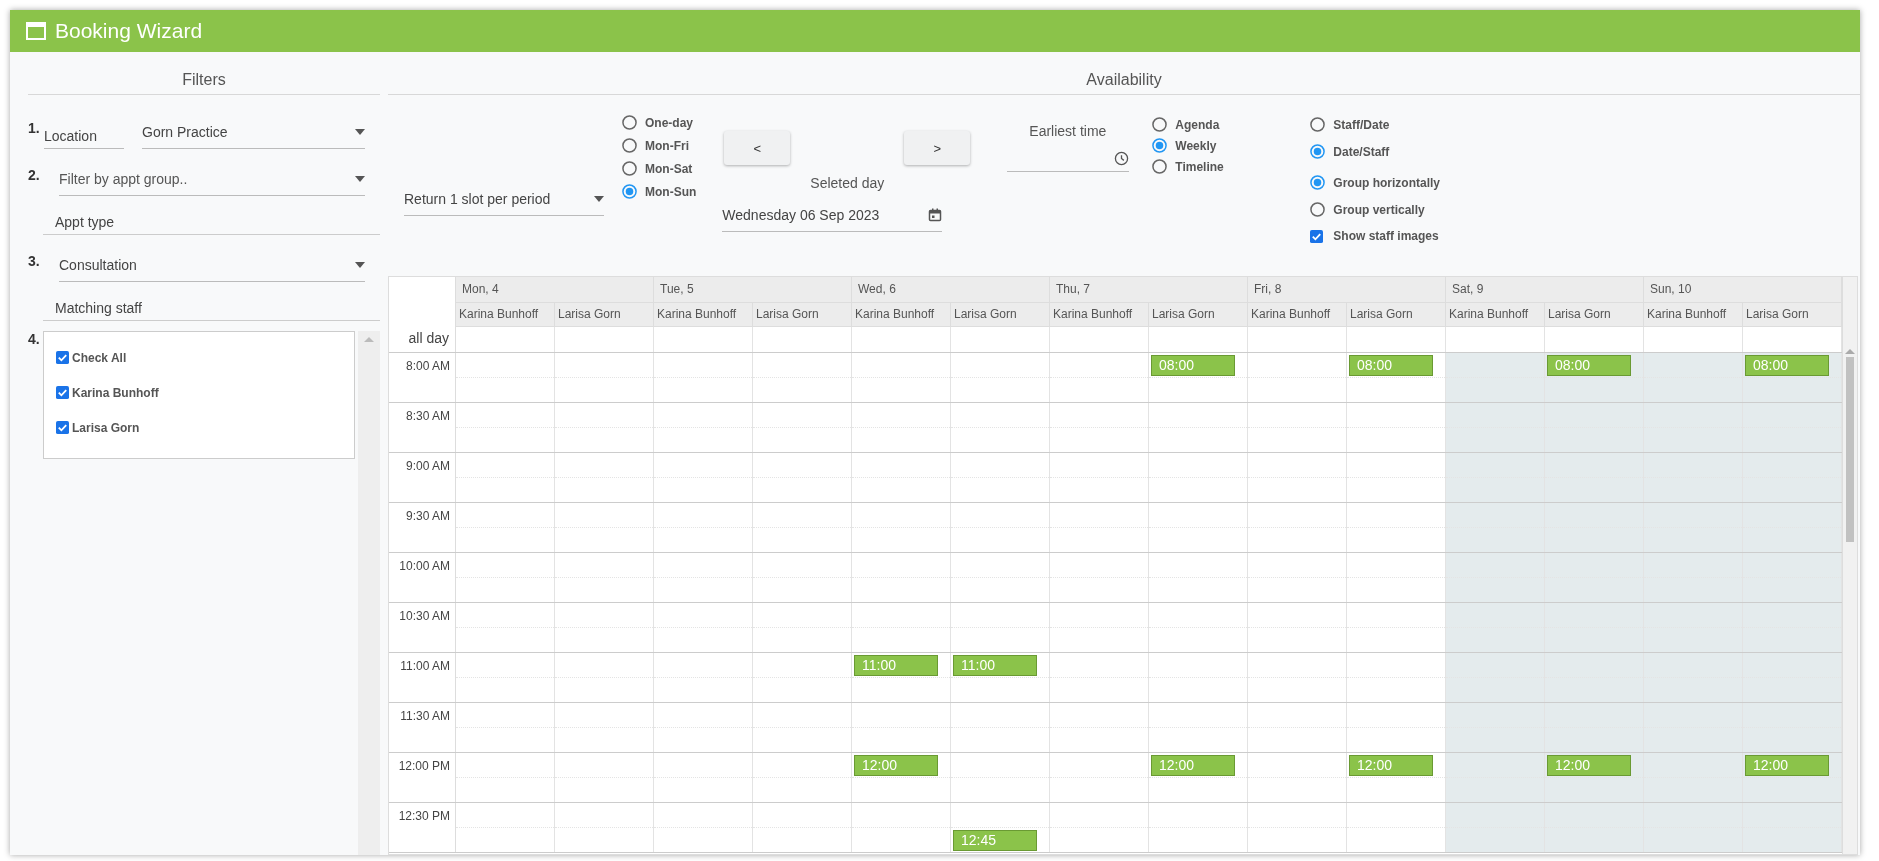 Image resolution: width=1879 pixels, height=861 pixels. What do you see at coordinates (34, 175) in the screenshot?
I see `step-number: 2.` at bounding box center [34, 175].